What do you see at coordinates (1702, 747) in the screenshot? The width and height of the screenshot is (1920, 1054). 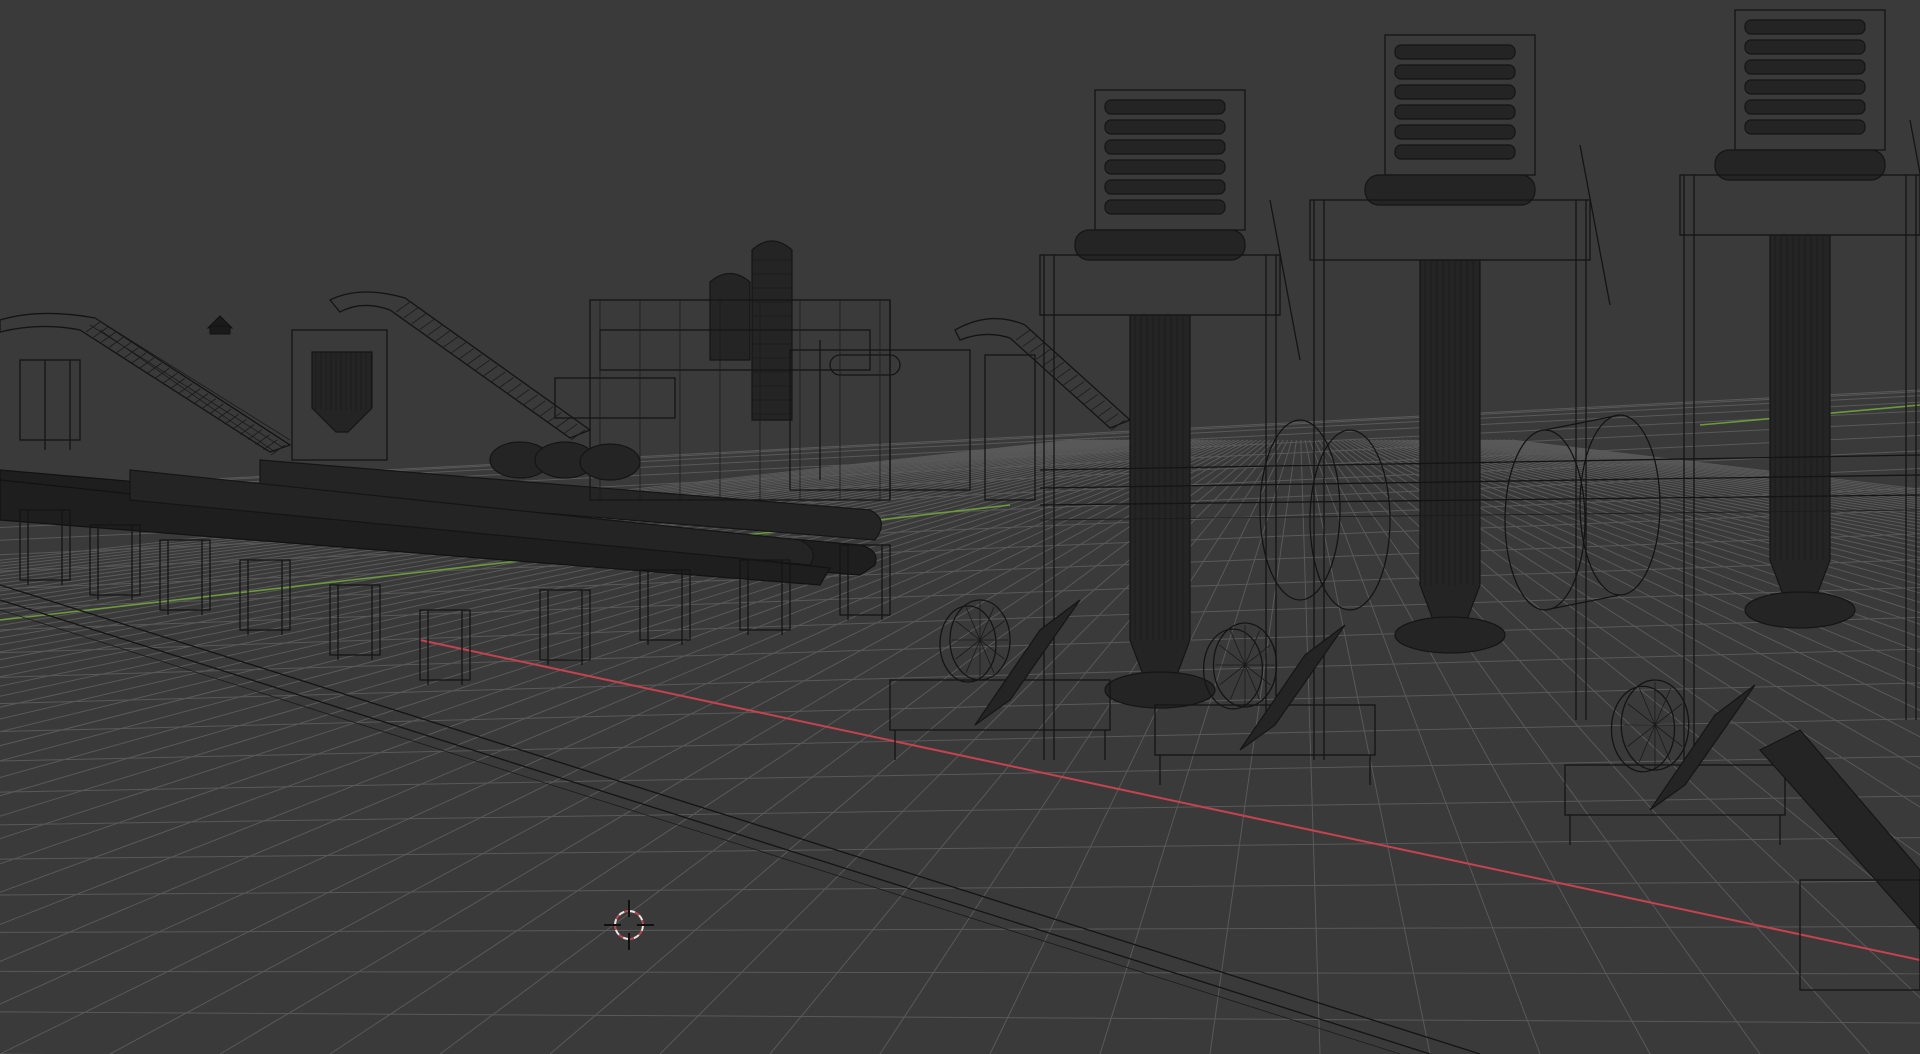 I see `fan-duct` at bounding box center [1702, 747].